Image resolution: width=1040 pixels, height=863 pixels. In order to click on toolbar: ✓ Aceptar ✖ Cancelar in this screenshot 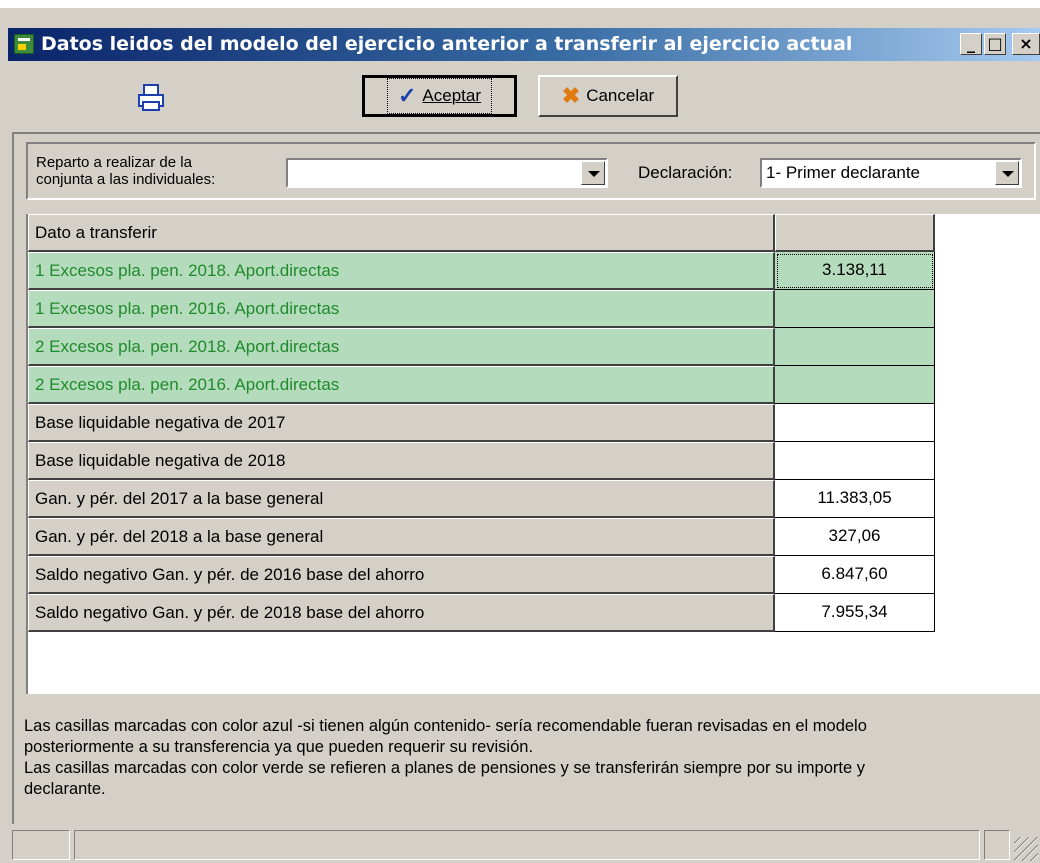, I will do `click(524, 99)`.